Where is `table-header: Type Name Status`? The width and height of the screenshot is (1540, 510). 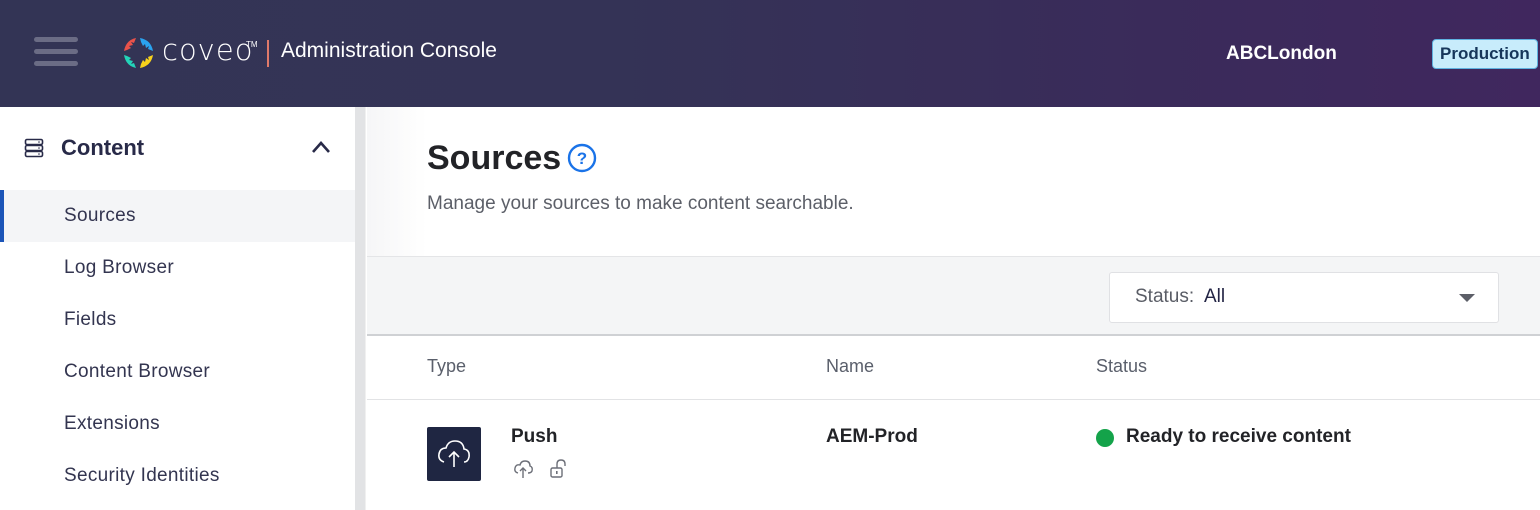
table-header: Type Name Status is located at coordinates (953, 368).